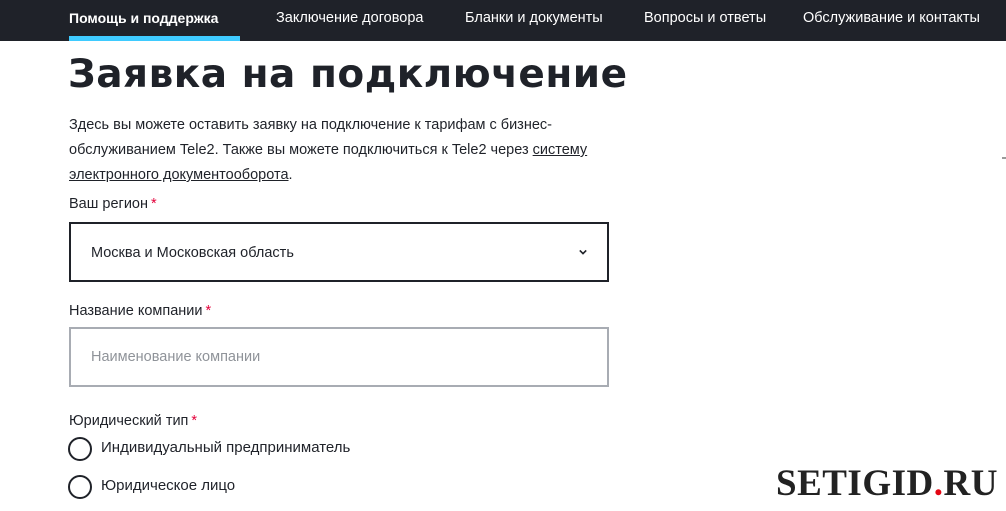 The image size is (1006, 511). I want to click on nav-item-faq: Вопросы и ответы, so click(705, 18).